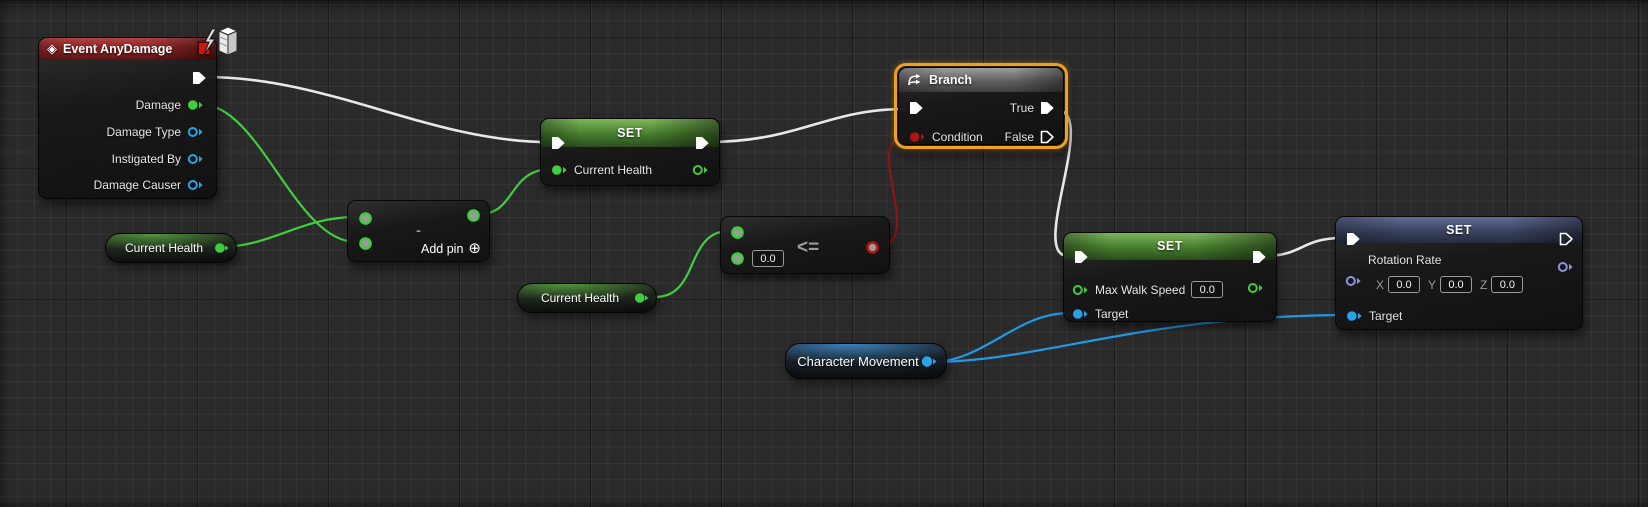  I want to click on max-walk-speed-pin-label: Max Walk Speed, so click(1140, 289).